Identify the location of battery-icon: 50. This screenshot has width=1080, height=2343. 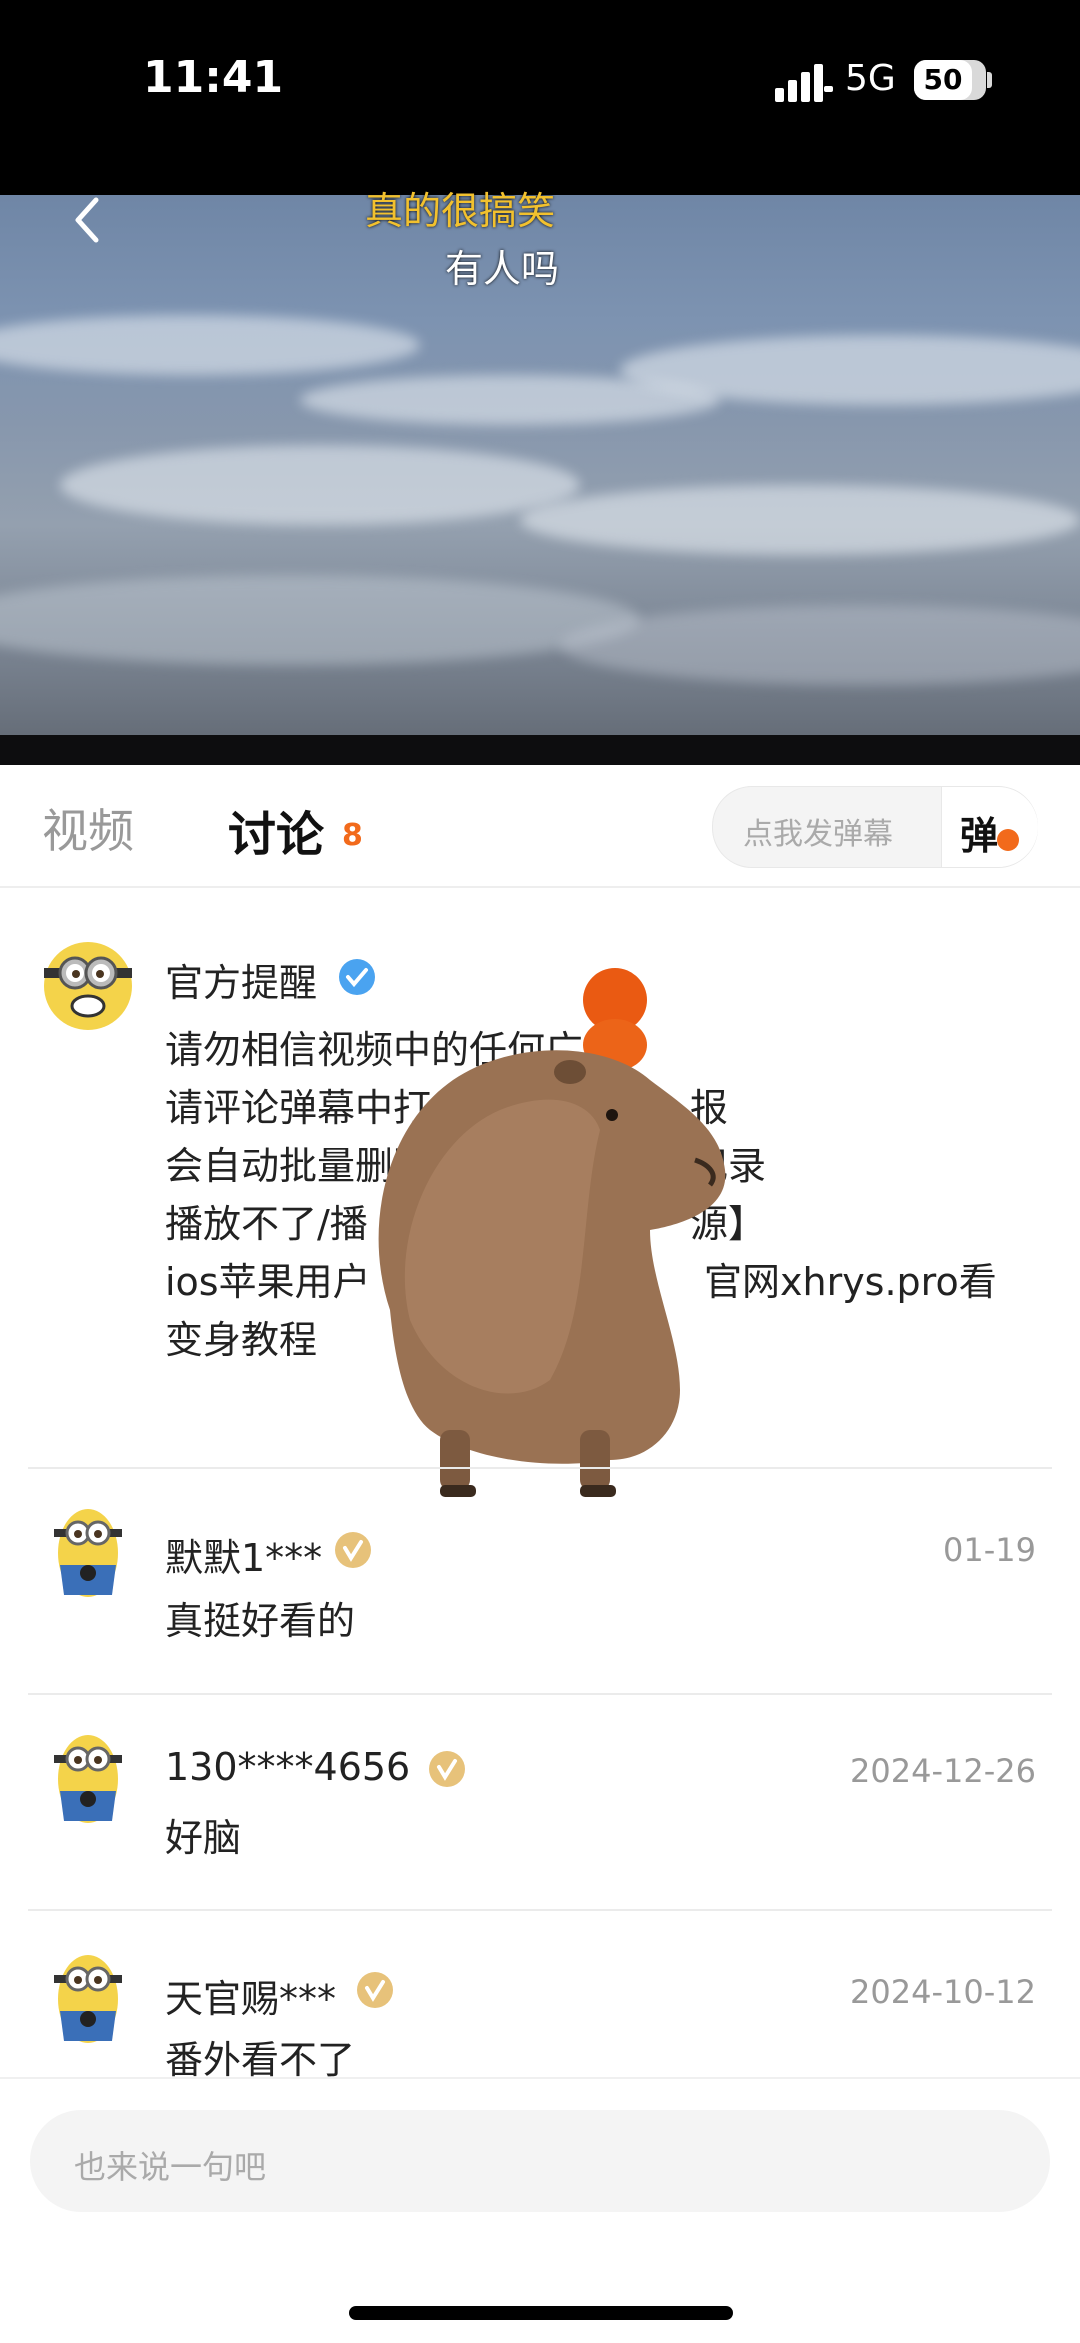
(950, 80).